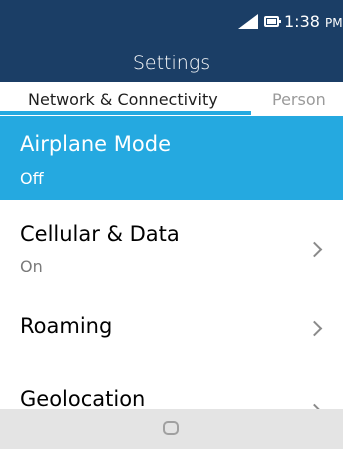  What do you see at coordinates (31, 266) in the screenshot?
I see `setting-value: On` at bounding box center [31, 266].